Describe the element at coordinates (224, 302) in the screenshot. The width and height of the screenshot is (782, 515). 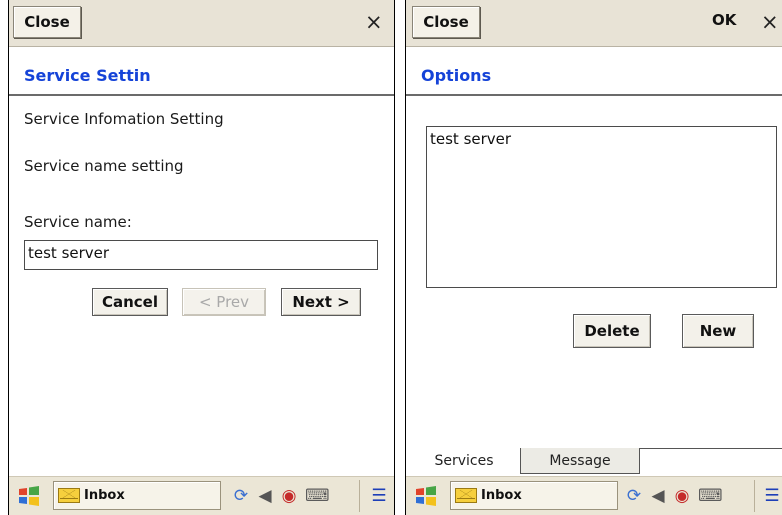
I see `prev-button: < Prev` at that location.